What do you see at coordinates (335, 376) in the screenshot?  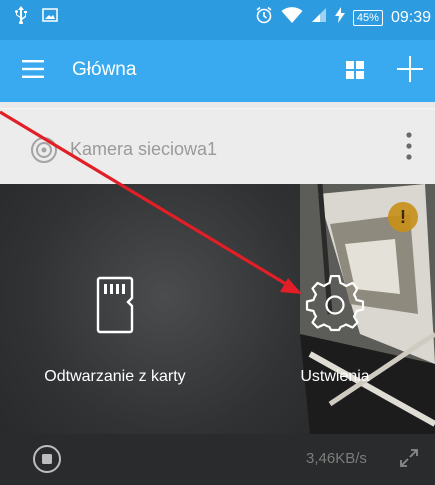 I see `settings-label: Ustwienia` at bounding box center [335, 376].